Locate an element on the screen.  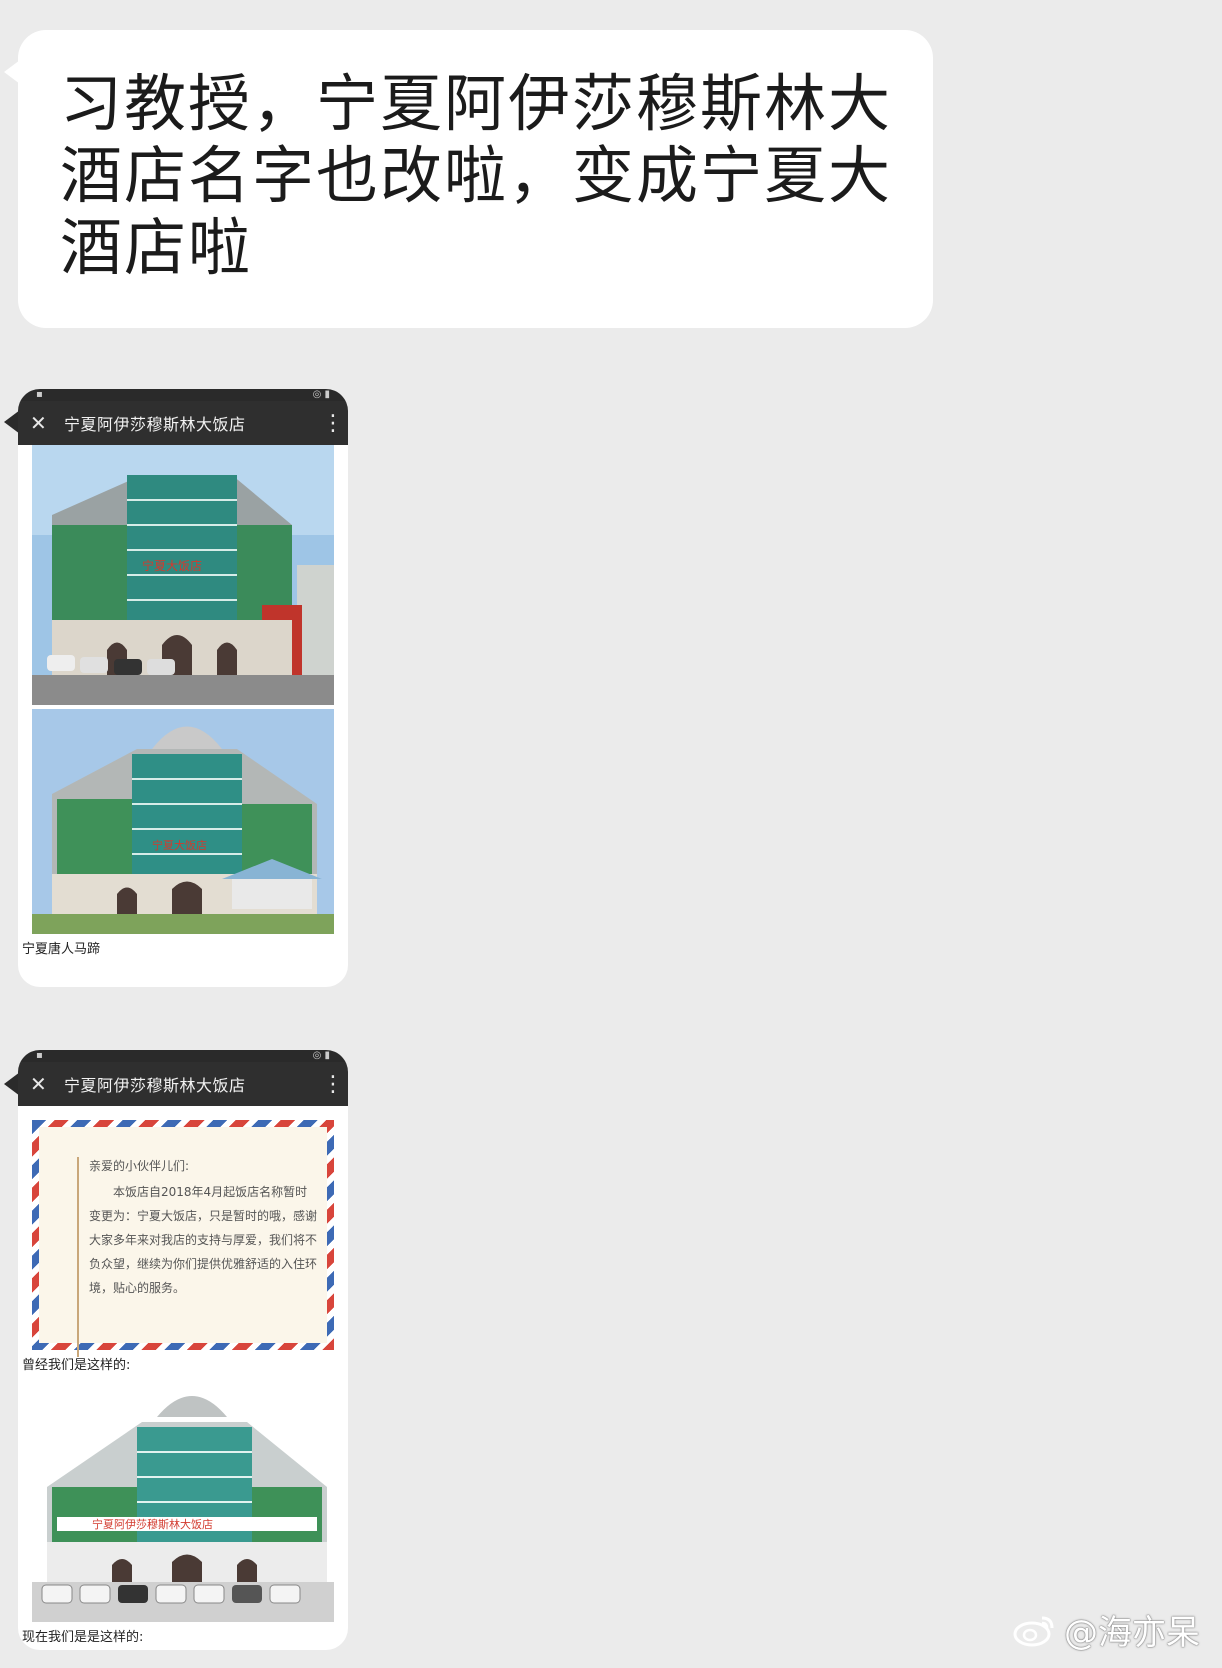
image-caption: 现在我们是是这样的: is located at coordinates (83, 1637).